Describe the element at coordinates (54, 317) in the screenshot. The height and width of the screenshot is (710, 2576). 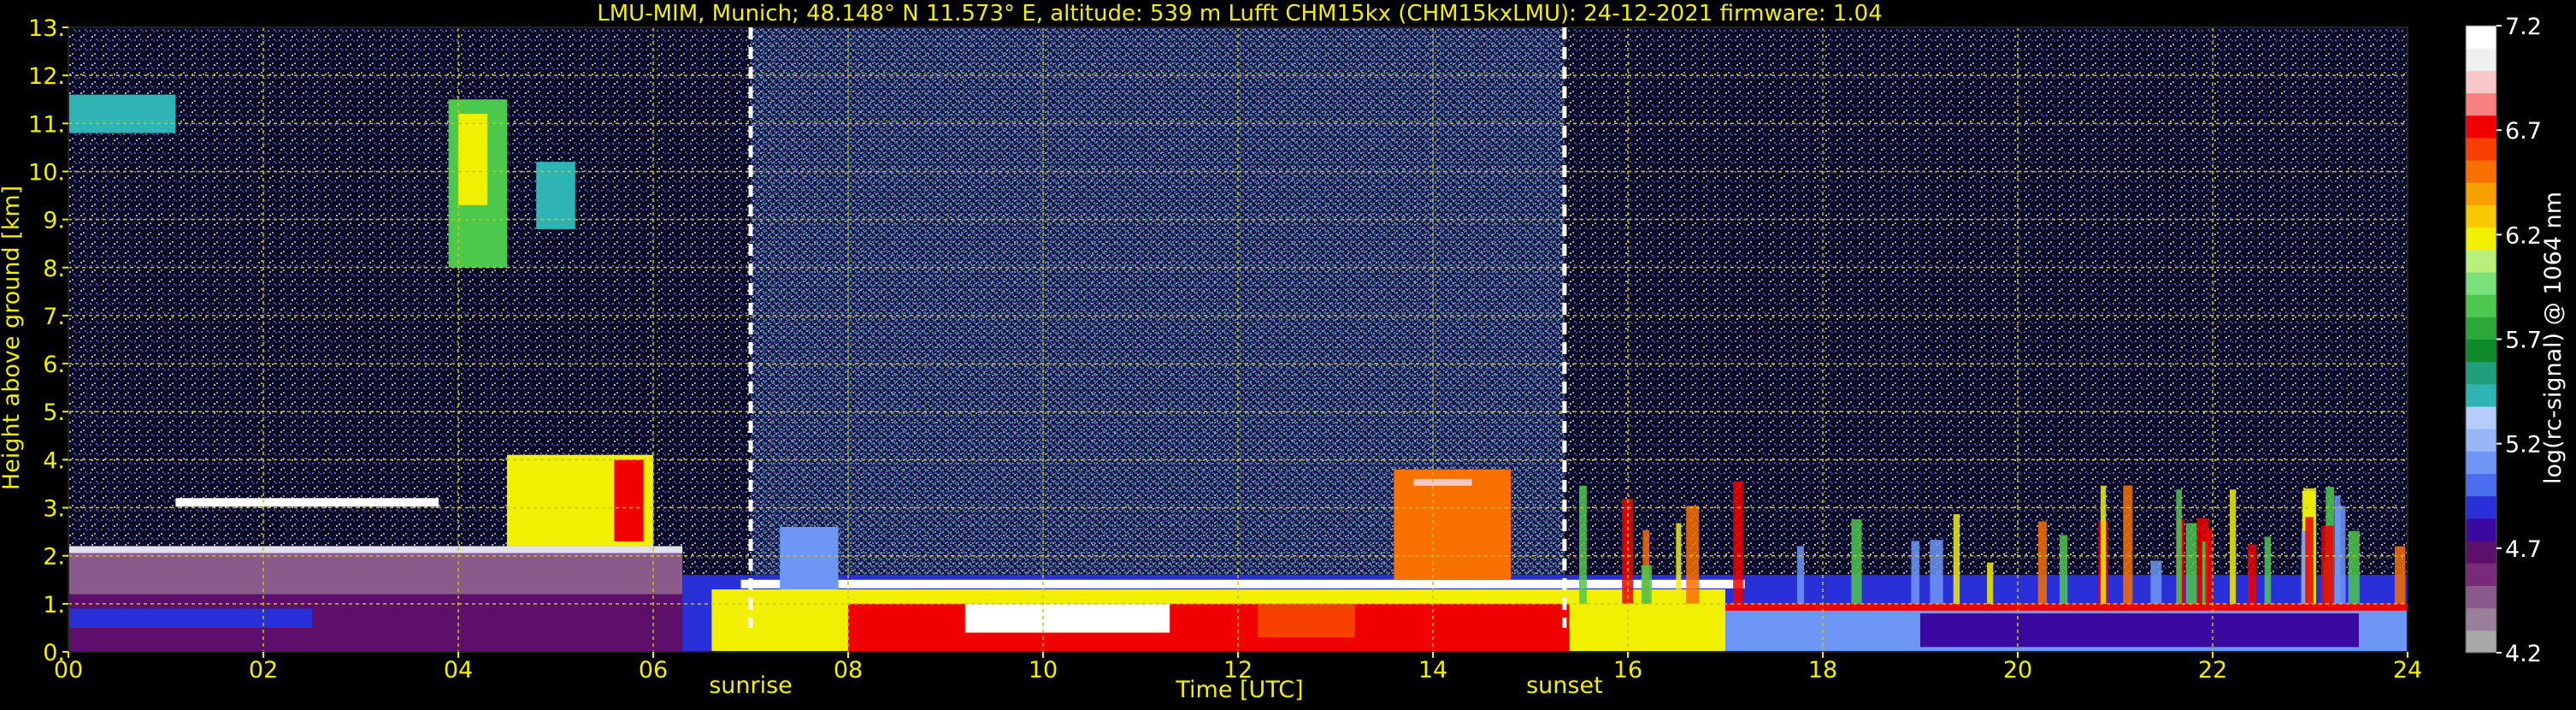
I see `y-tick-label: 7.` at that location.